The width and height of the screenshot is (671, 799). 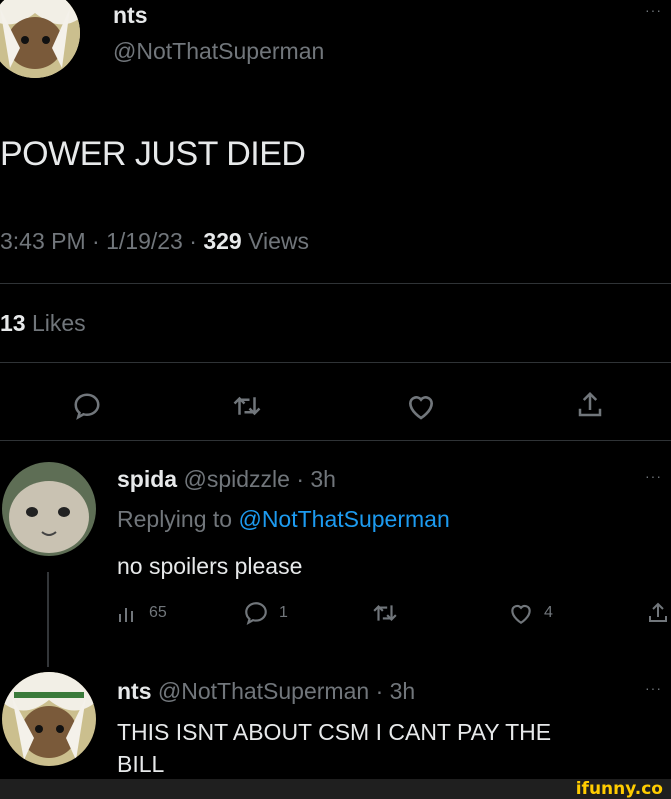 I want to click on like-stat: 4, so click(x=530, y=613).